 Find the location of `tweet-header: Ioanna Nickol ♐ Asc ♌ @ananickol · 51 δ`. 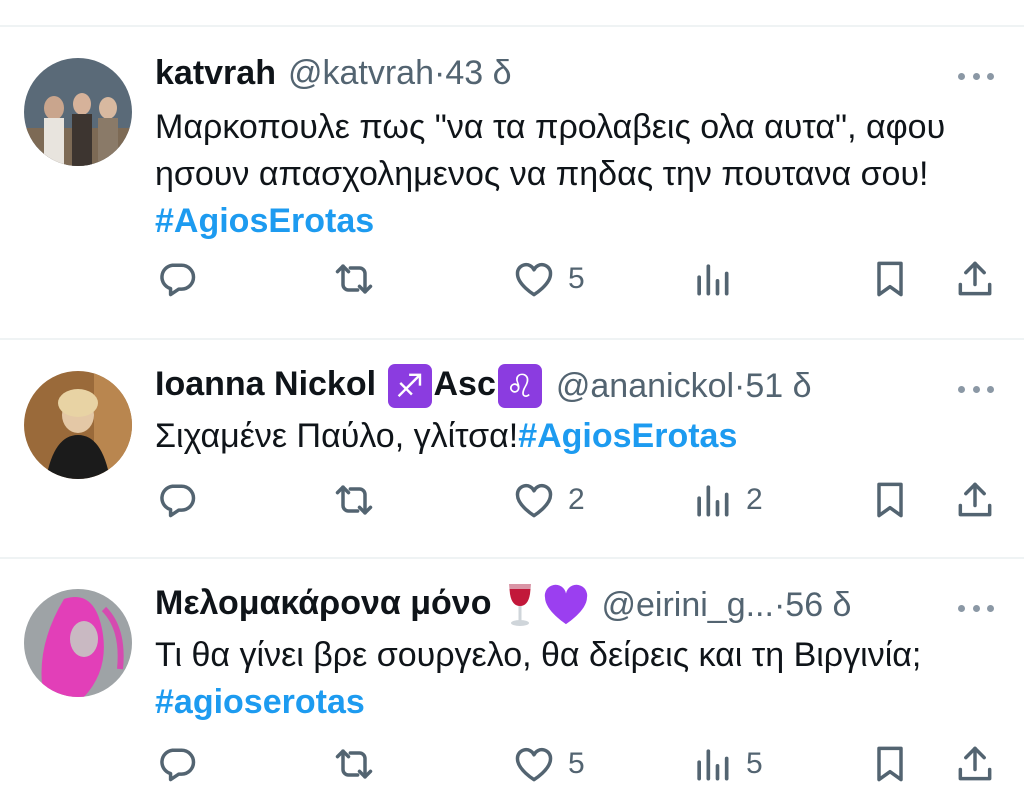

tweet-header: Ioanna Nickol ♐ Asc ♌ @ananickol · 51 δ is located at coordinates (544, 386).